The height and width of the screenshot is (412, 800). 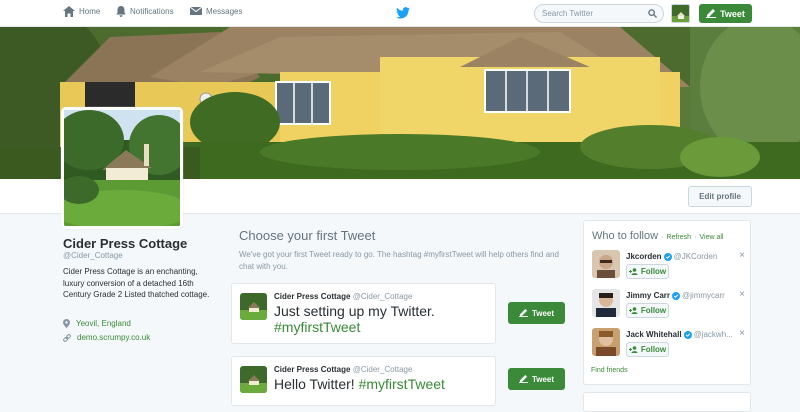 What do you see at coordinates (354, 311) in the screenshot?
I see `card-text-body: Just setting up my Twitter.` at bounding box center [354, 311].